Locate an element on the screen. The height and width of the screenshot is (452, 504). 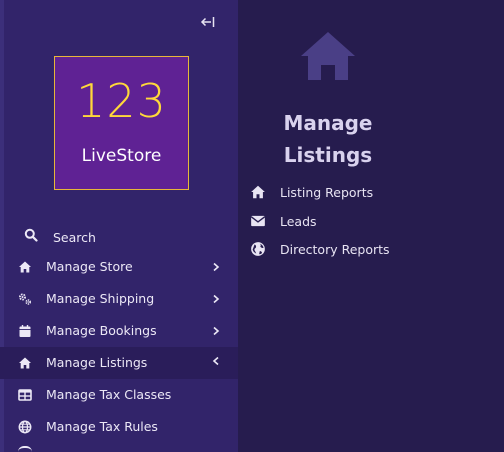
menu-item-directory-reports: Directory Reports is located at coordinates (320, 249).